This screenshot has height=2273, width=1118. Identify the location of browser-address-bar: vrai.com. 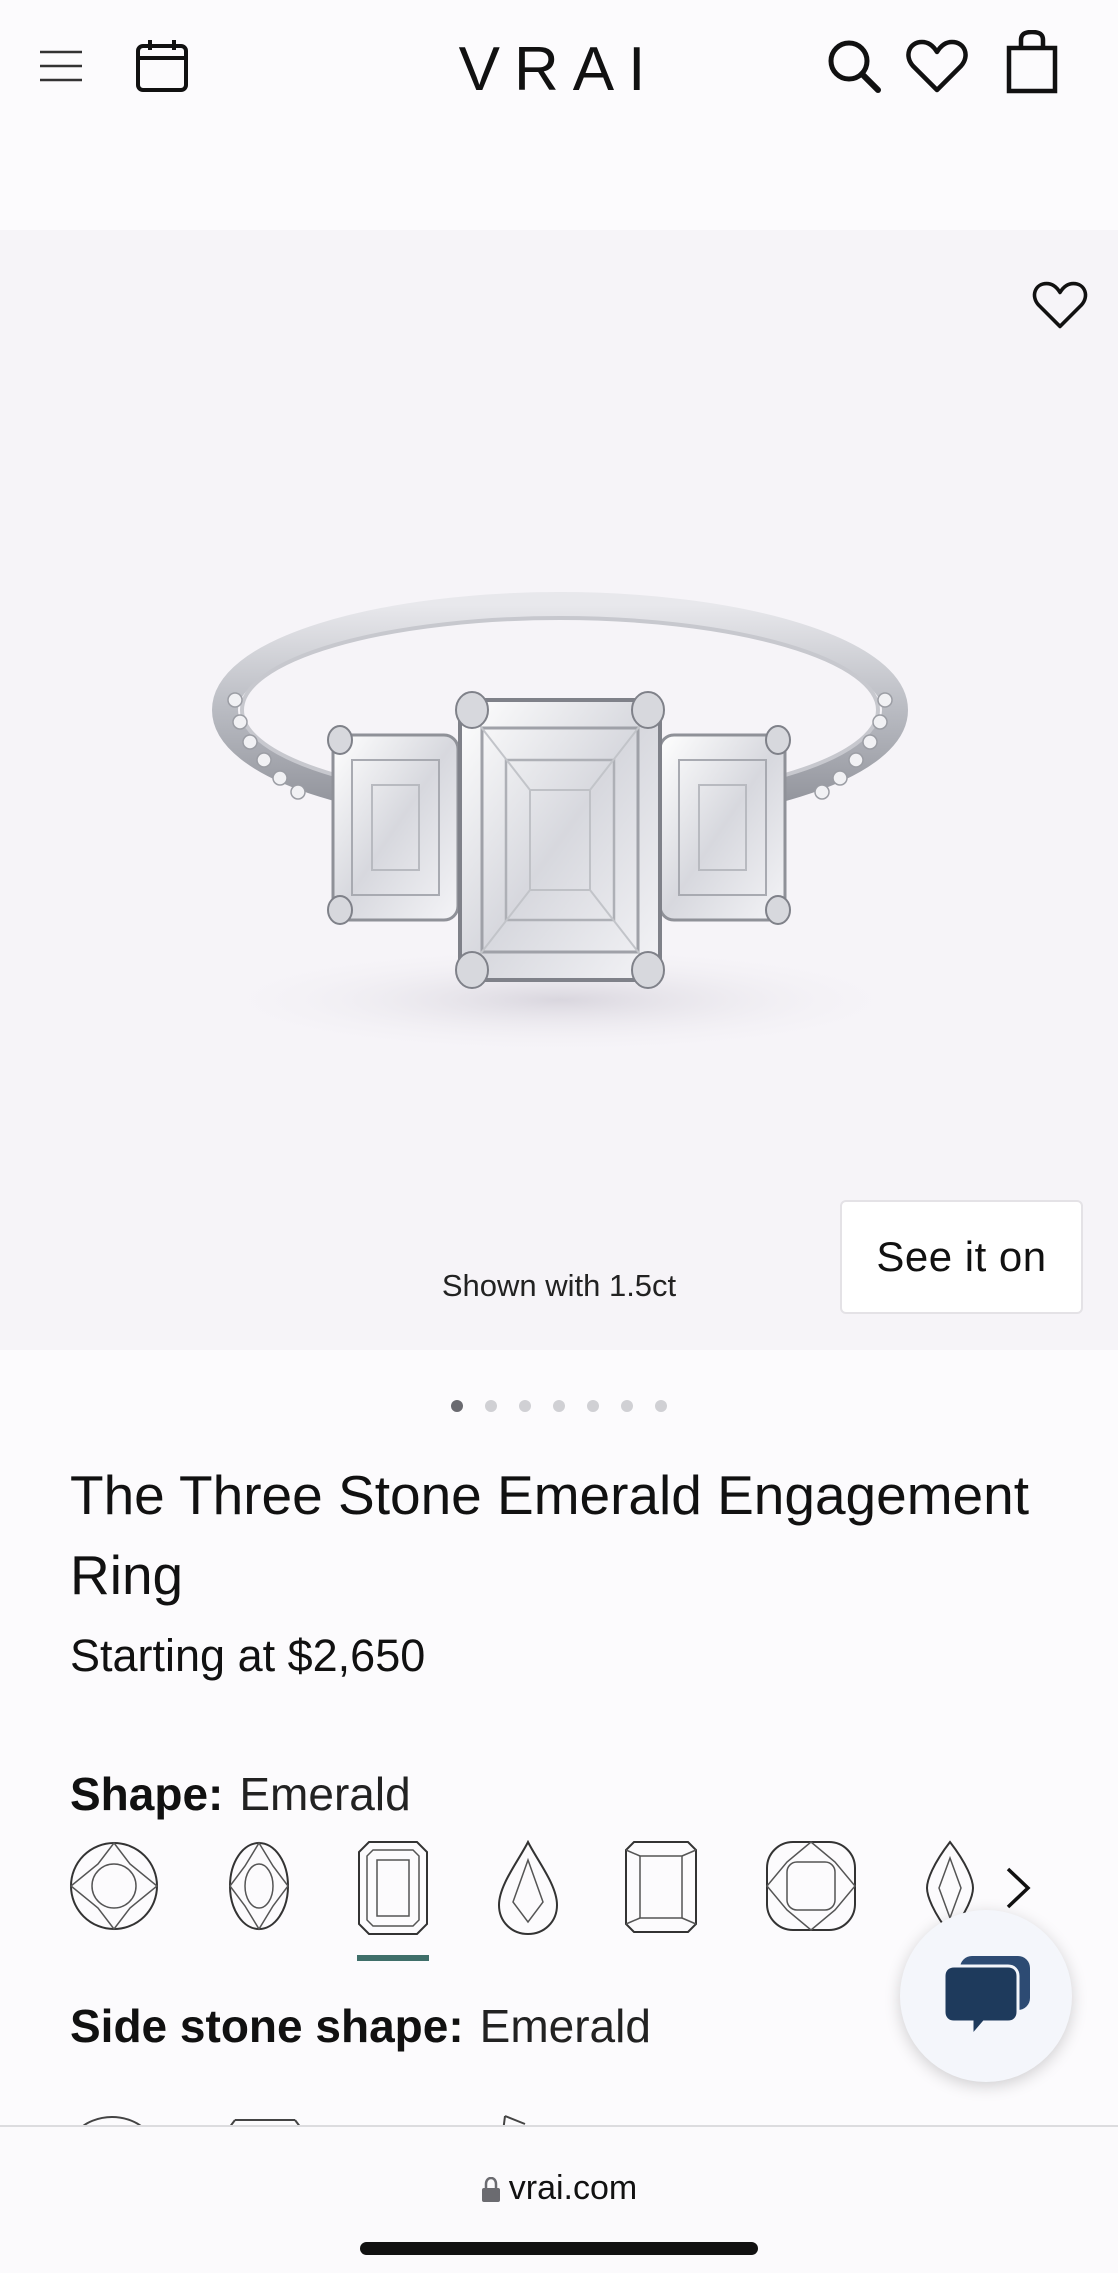
(559, 2199).